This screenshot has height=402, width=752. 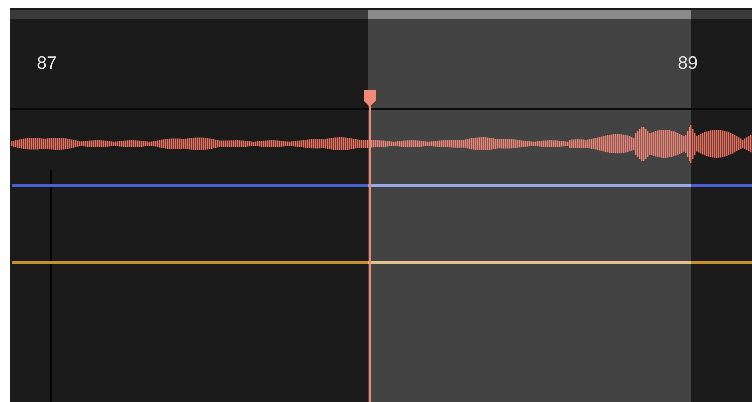 What do you see at coordinates (47, 63) in the screenshot?
I see `ruler-label: 87` at bounding box center [47, 63].